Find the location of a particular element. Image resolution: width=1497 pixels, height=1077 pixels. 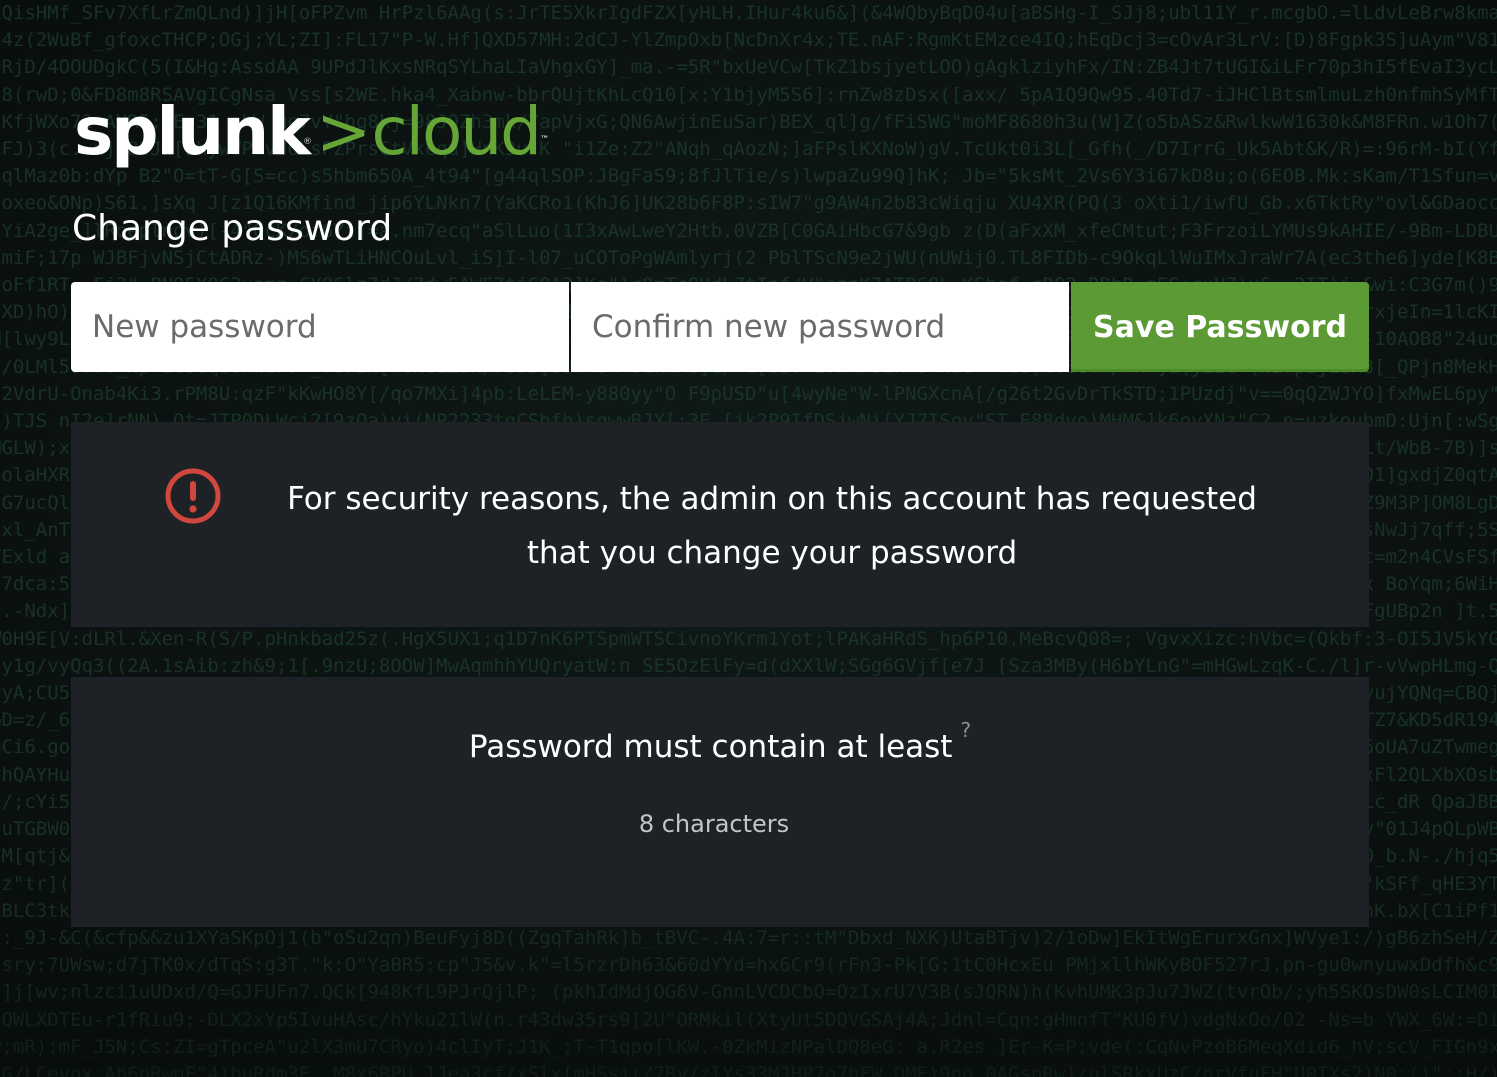

requirements-title-text: Password must contain at least is located at coordinates (710, 747).